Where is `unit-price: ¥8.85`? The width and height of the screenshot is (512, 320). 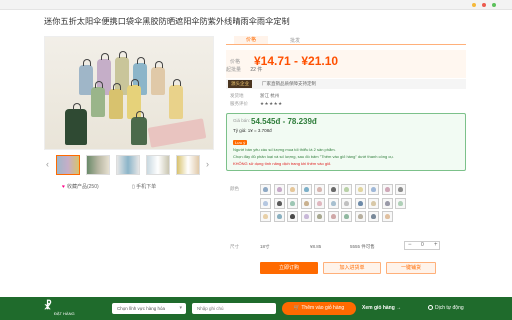 unit-price: ¥8.85 is located at coordinates (316, 246).